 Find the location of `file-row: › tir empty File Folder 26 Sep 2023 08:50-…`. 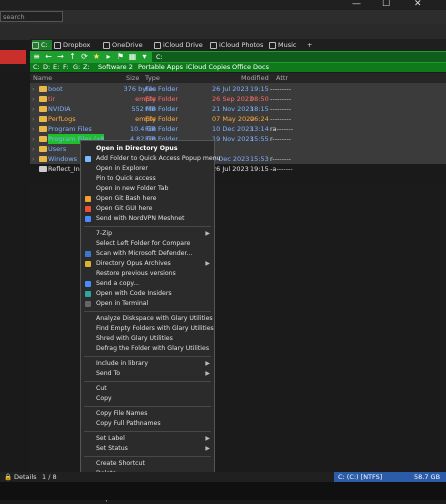

file-row: › tir empty File Folder 26 Sep 2023 08:50-… is located at coordinates (238, 99).